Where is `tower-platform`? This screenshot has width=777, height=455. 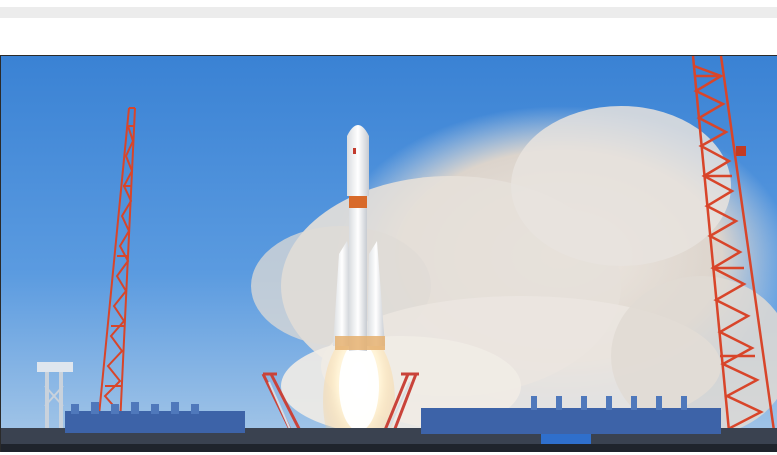
tower-platform is located at coordinates (741, 151).